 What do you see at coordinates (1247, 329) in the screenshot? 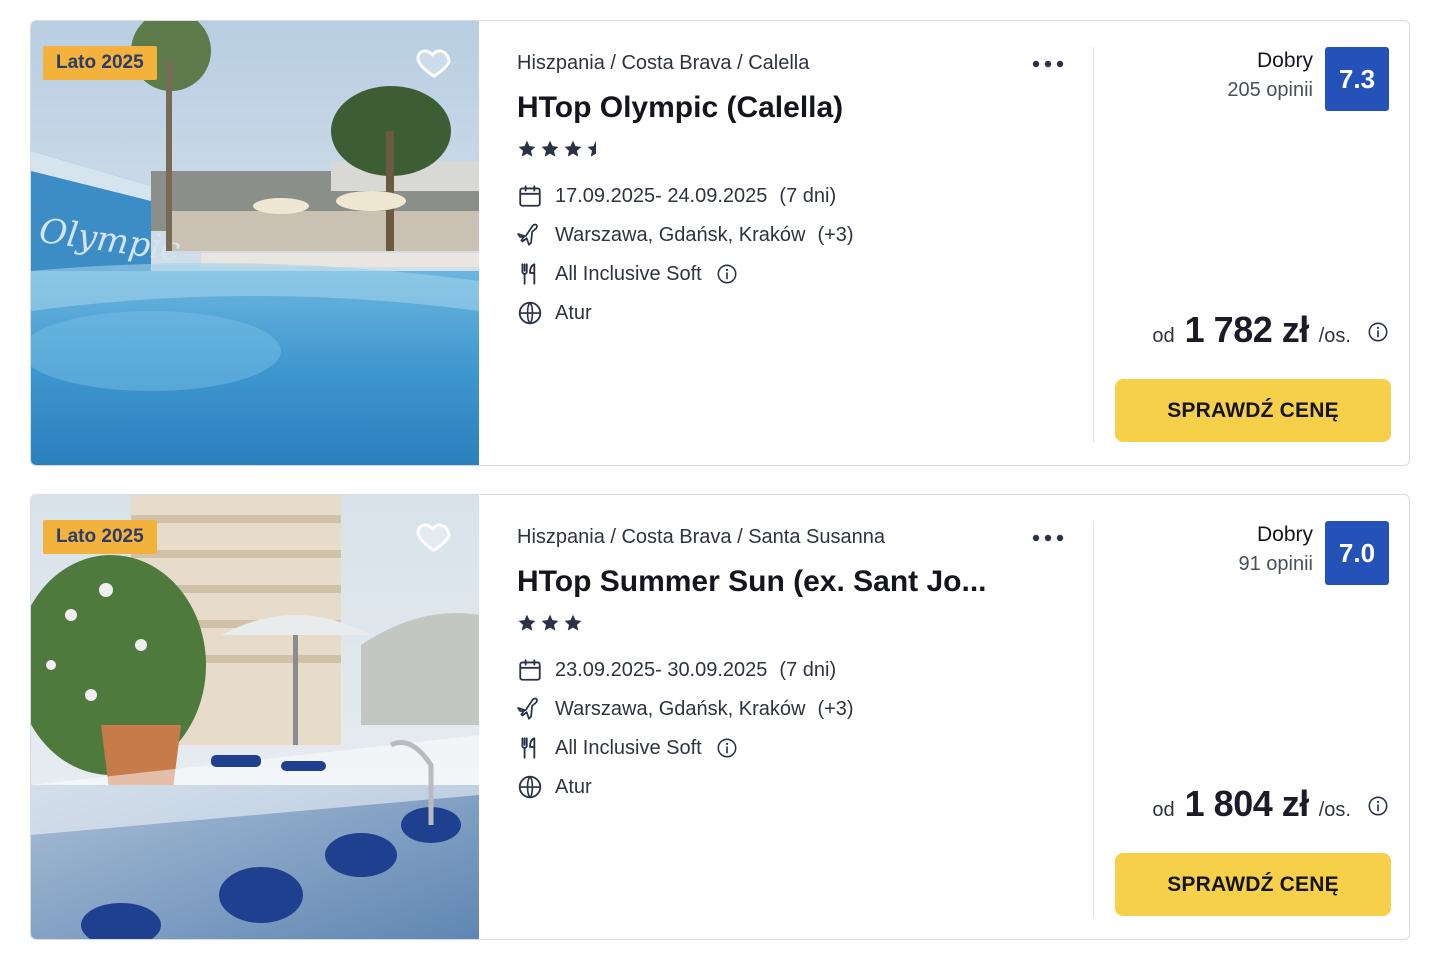
I see `price-amount: 1 782 zł` at bounding box center [1247, 329].